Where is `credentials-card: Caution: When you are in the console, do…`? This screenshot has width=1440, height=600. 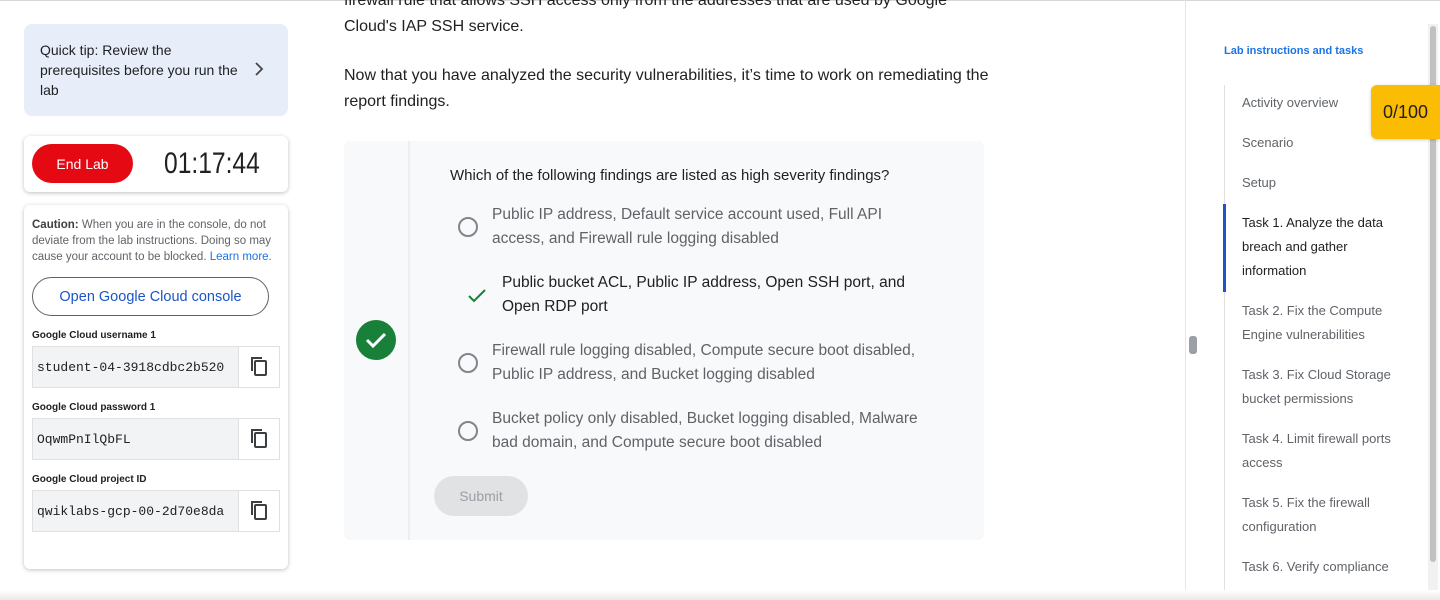
credentials-card: Caution: When you are in the console, do… is located at coordinates (156, 387).